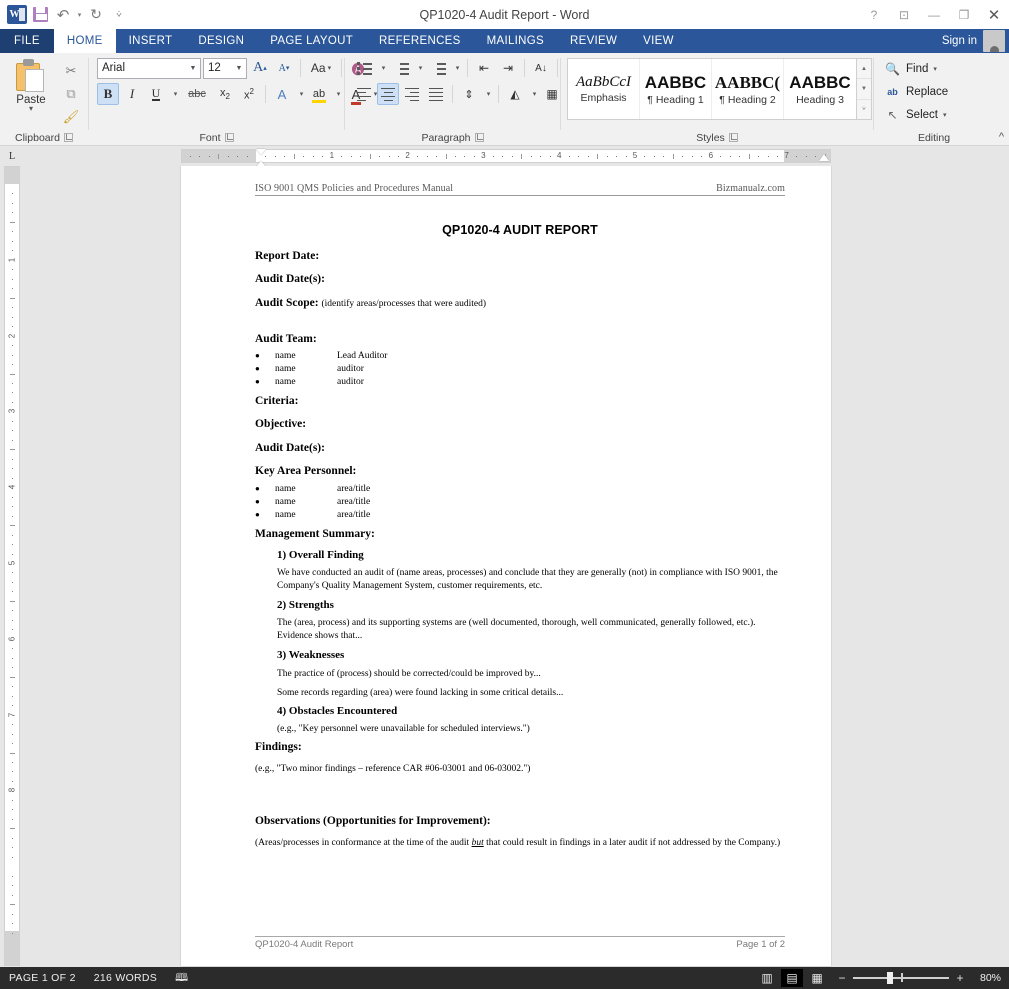  I want to click on select-button: ↖ Select ▾, so click(915, 114).